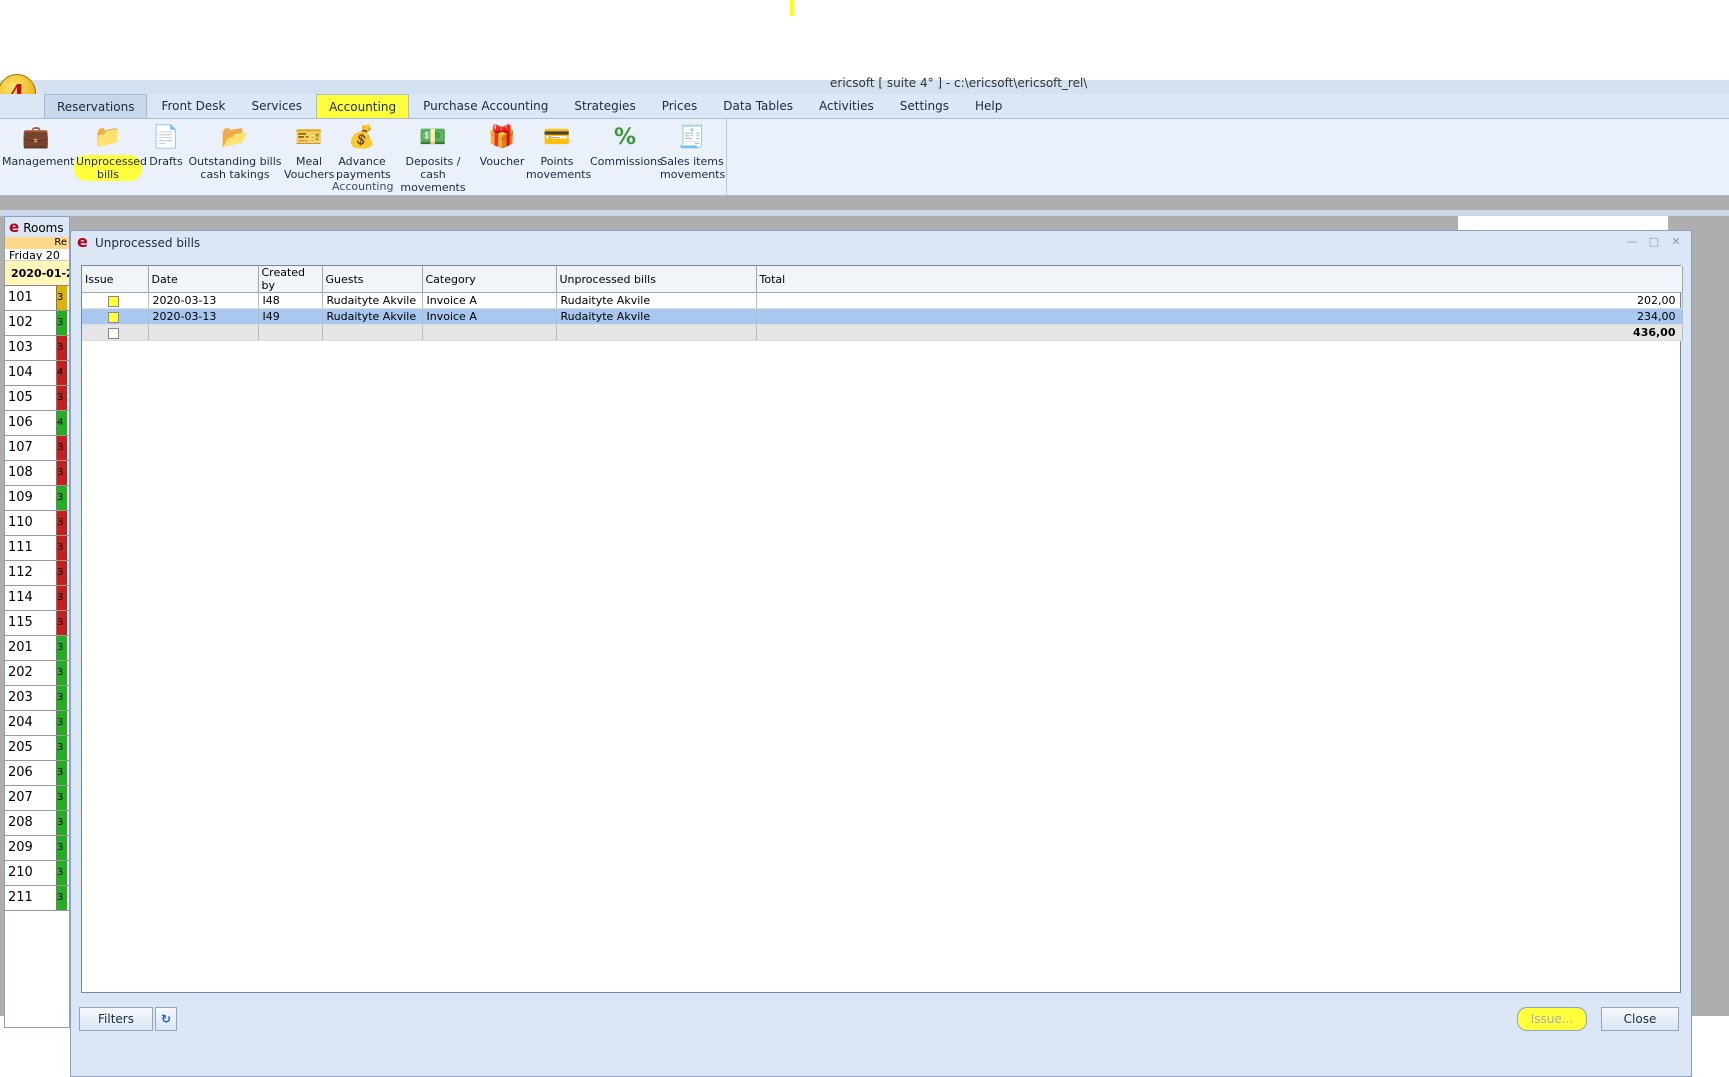  What do you see at coordinates (37, 773) in the screenshot?
I see `room-row: 206 3` at bounding box center [37, 773].